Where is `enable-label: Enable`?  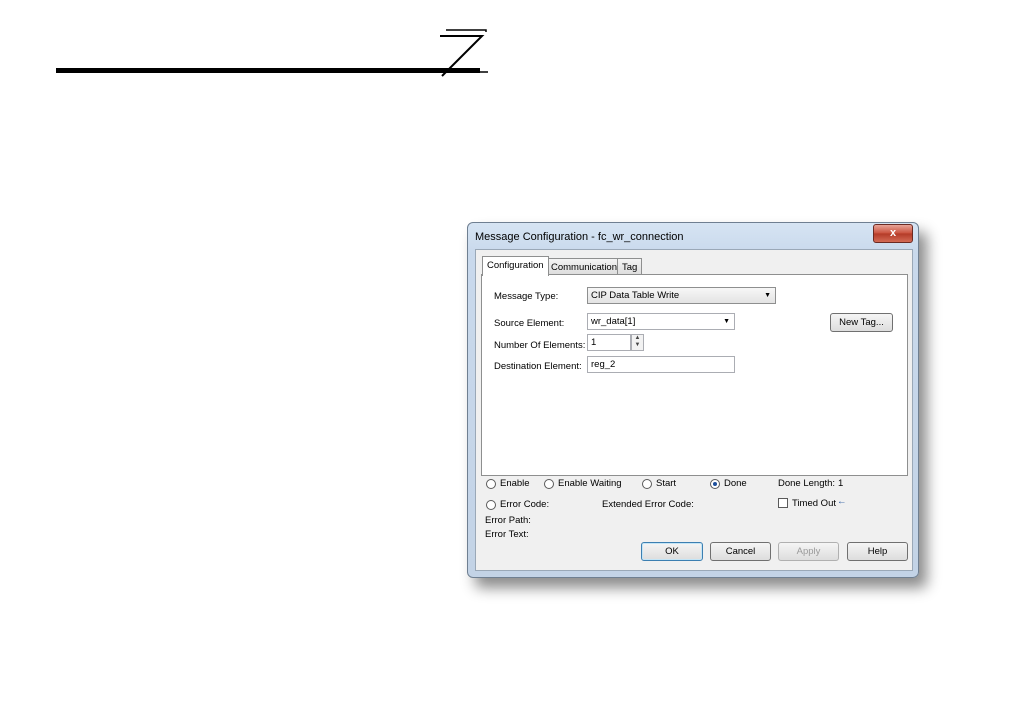 enable-label: Enable is located at coordinates (515, 483).